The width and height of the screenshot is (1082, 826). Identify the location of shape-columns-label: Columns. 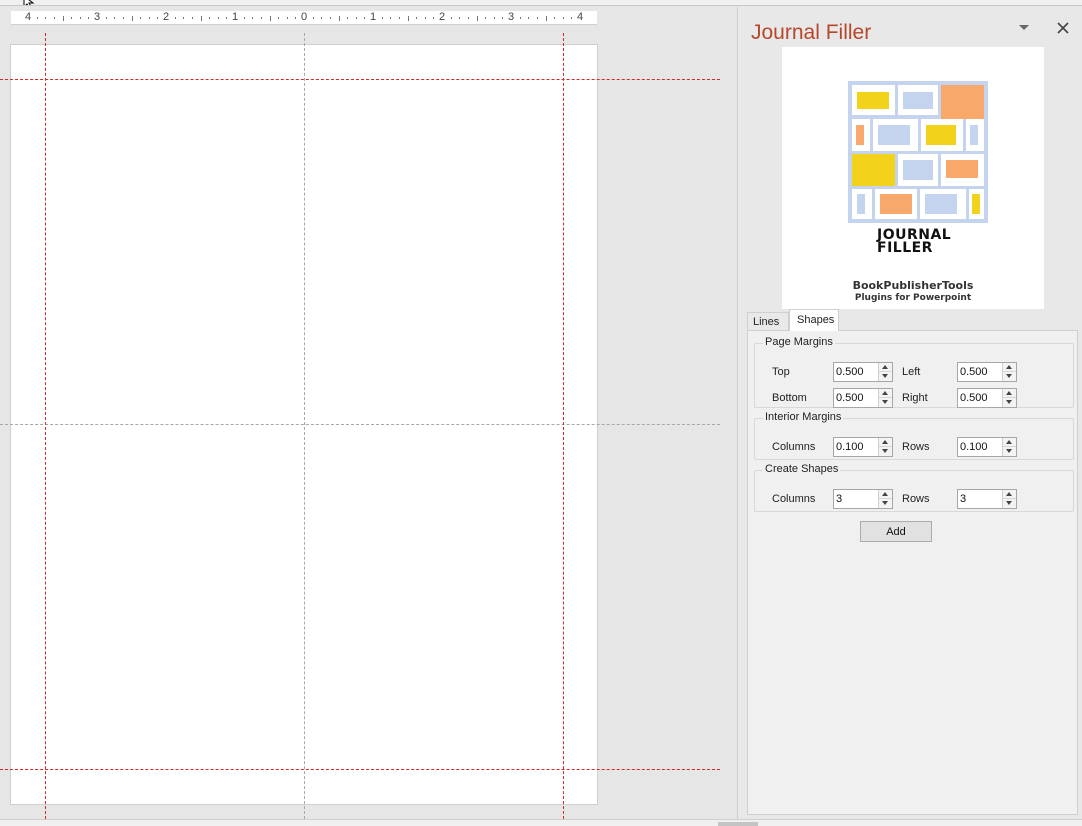
(794, 499).